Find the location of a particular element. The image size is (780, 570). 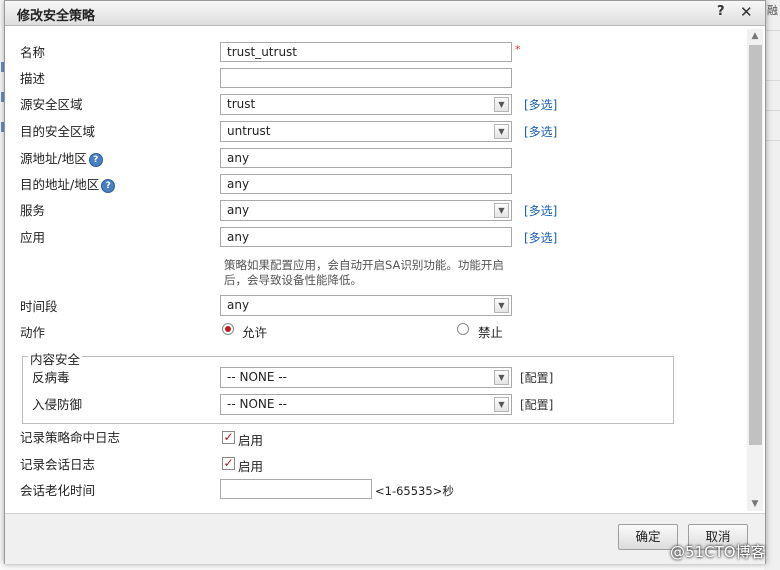

content-security-legend: 内容安全 is located at coordinates (55, 358).